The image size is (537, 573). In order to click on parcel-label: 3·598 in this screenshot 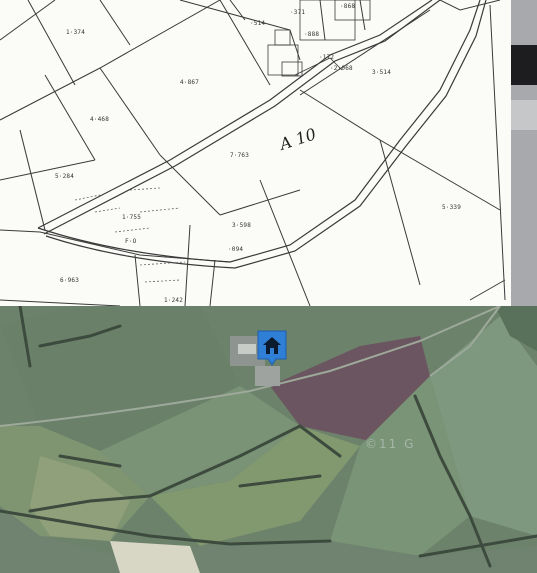, I will do `click(241, 225)`.